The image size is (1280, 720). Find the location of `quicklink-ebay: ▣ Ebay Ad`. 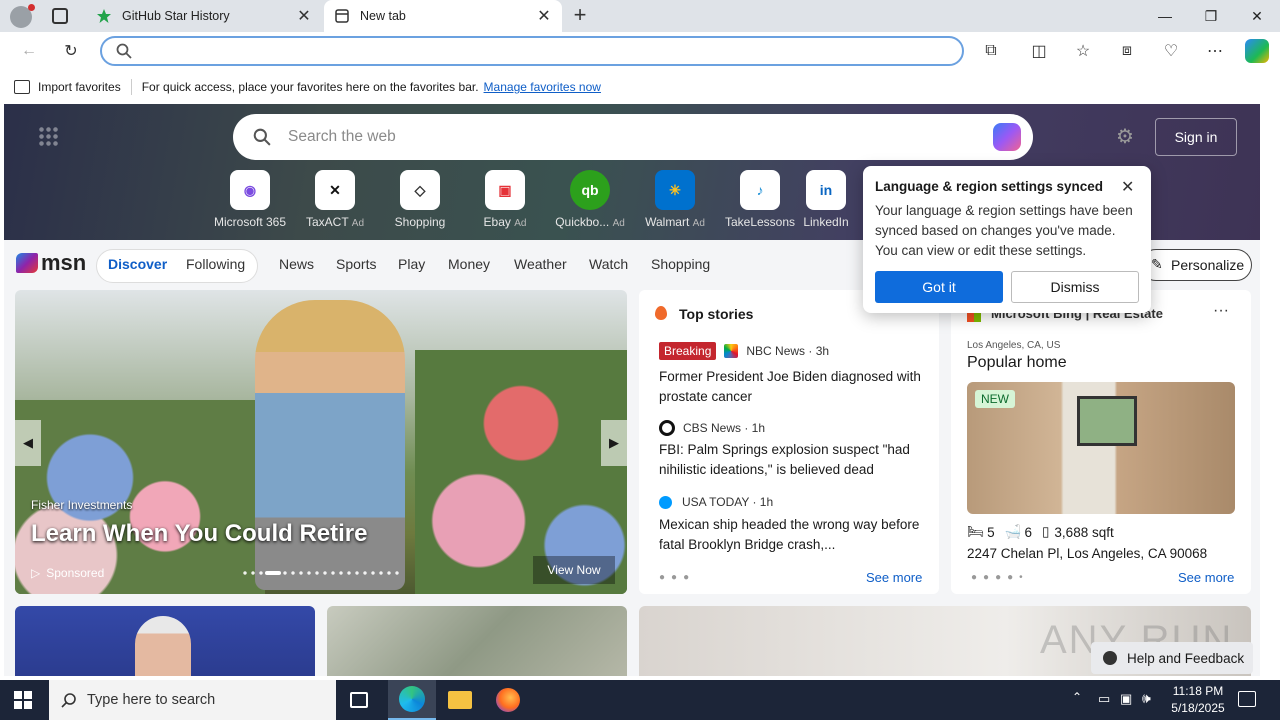

quicklink-ebay: ▣ Ebay Ad is located at coordinates (505, 199).